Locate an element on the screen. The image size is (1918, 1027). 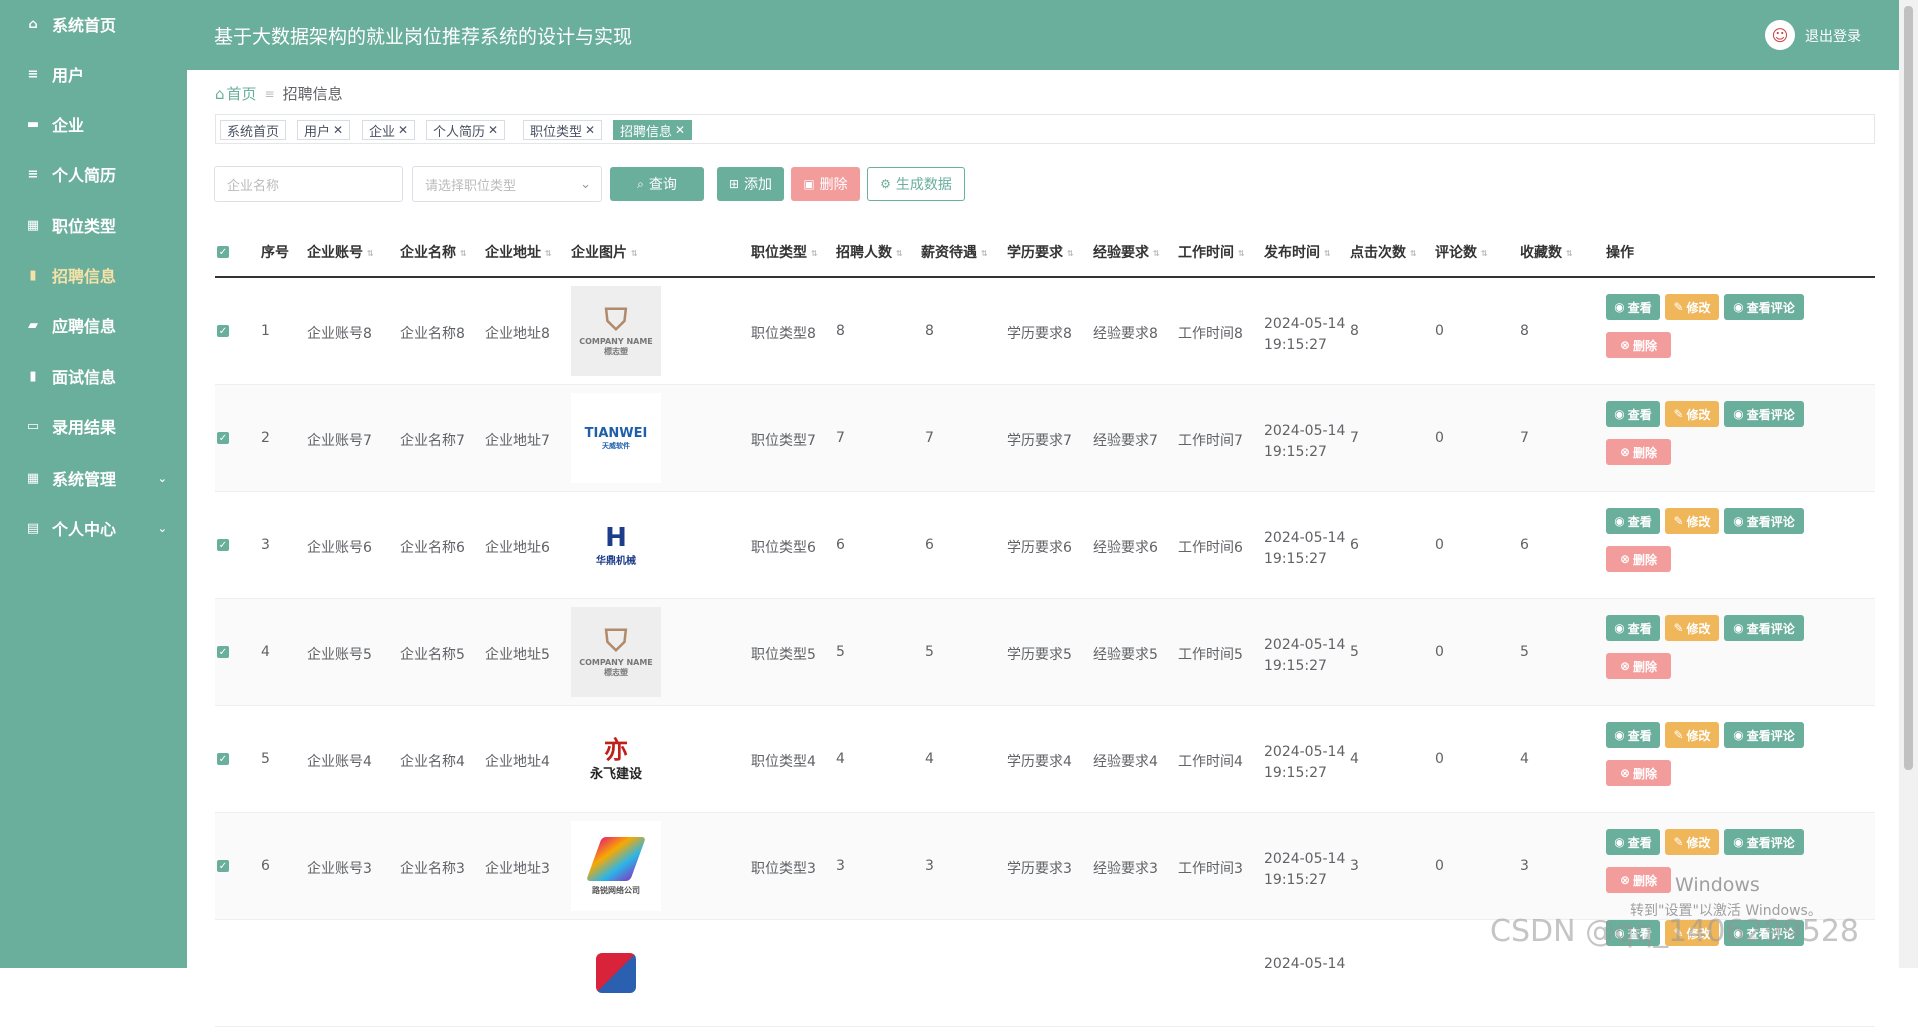
tag-home: 系统首页 is located at coordinates (253, 130).